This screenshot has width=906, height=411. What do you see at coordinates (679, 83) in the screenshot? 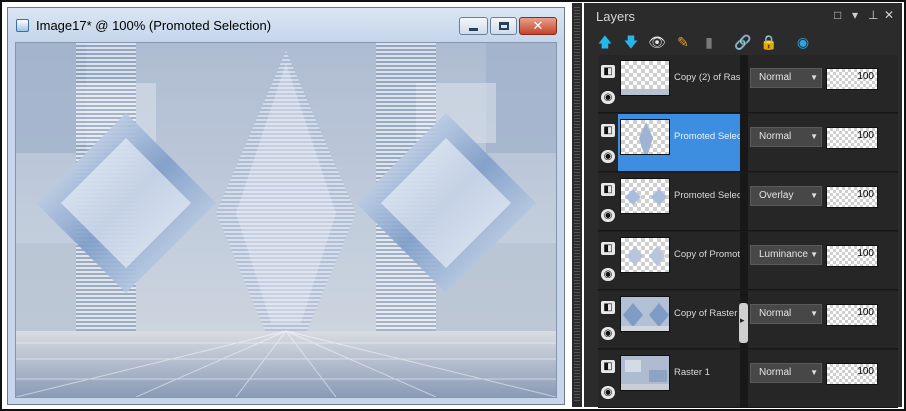
I see `layer-name-cell: Copy (2) of Raste` at bounding box center [679, 83].